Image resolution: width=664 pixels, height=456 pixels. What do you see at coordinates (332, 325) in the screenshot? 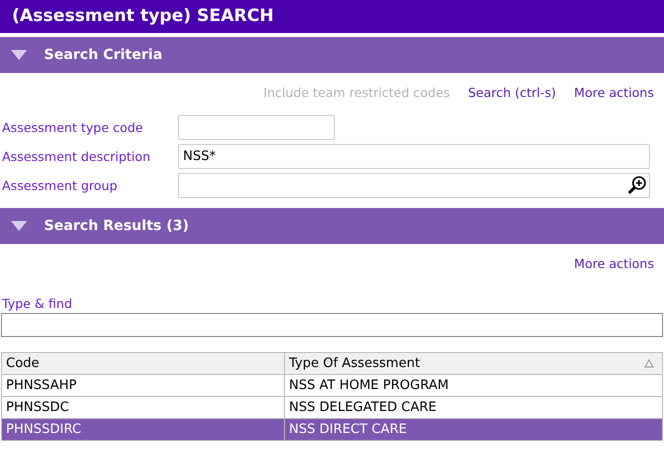
I see `find-field` at bounding box center [332, 325].